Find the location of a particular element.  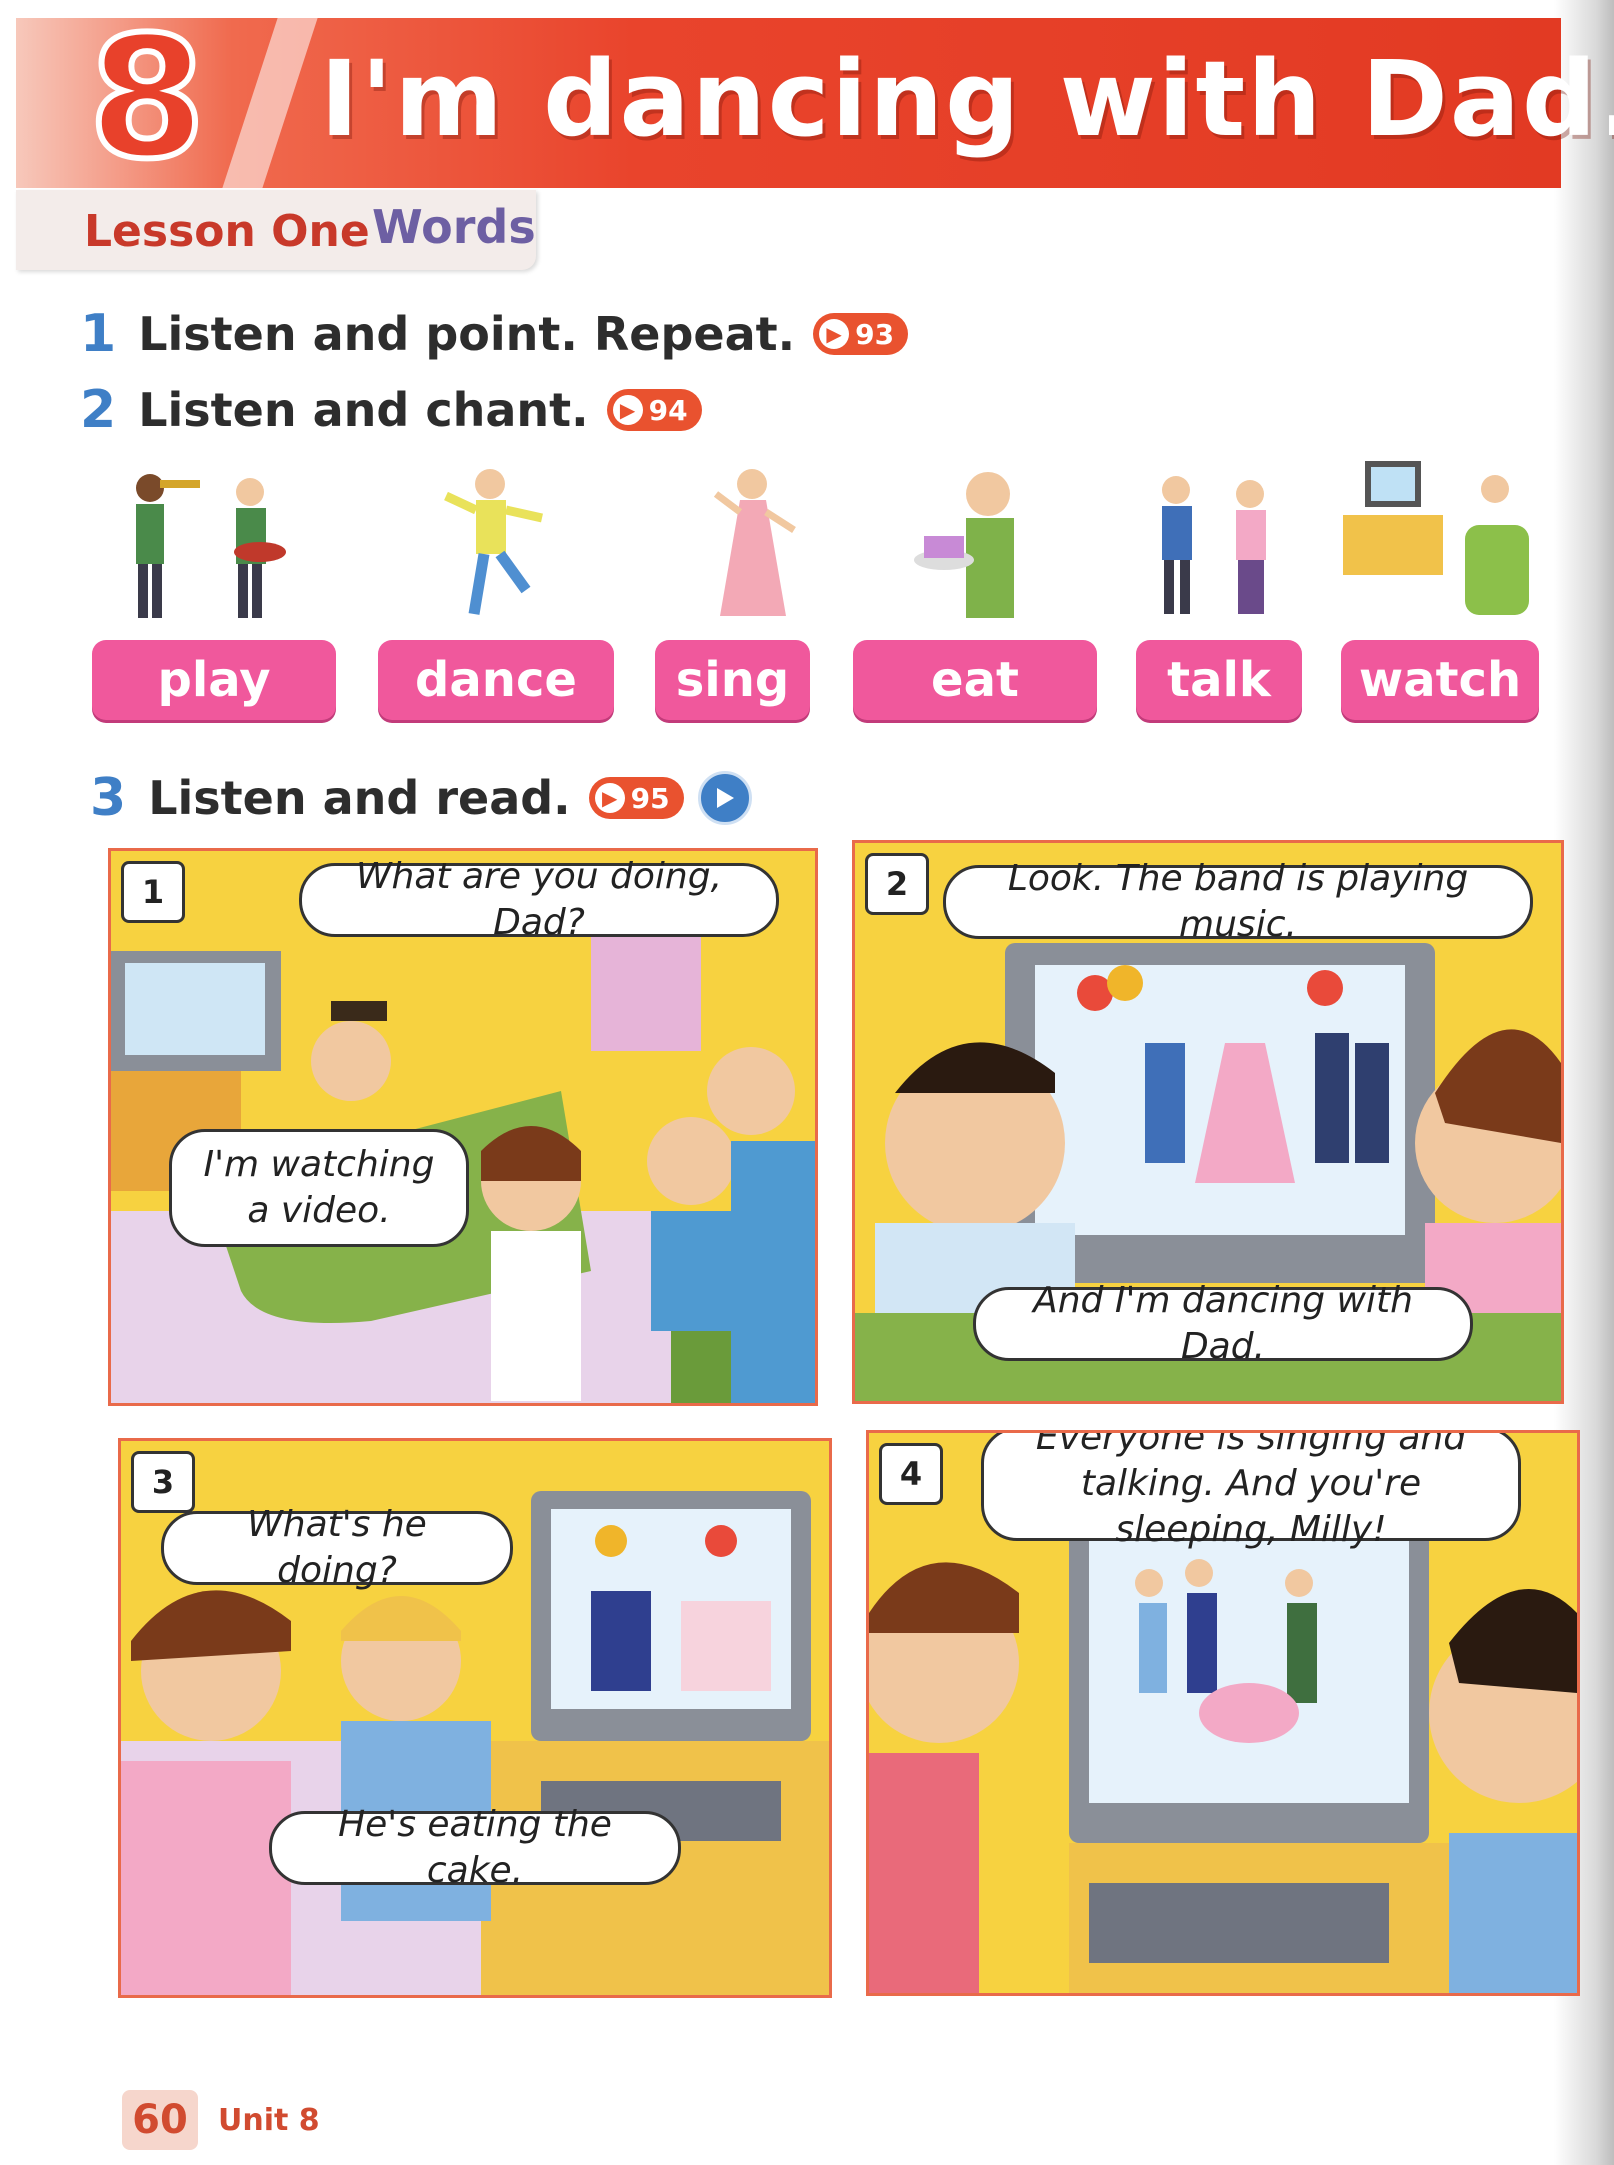

speech-bubble: And I'm dancing with Dad. is located at coordinates (1223, 1323).